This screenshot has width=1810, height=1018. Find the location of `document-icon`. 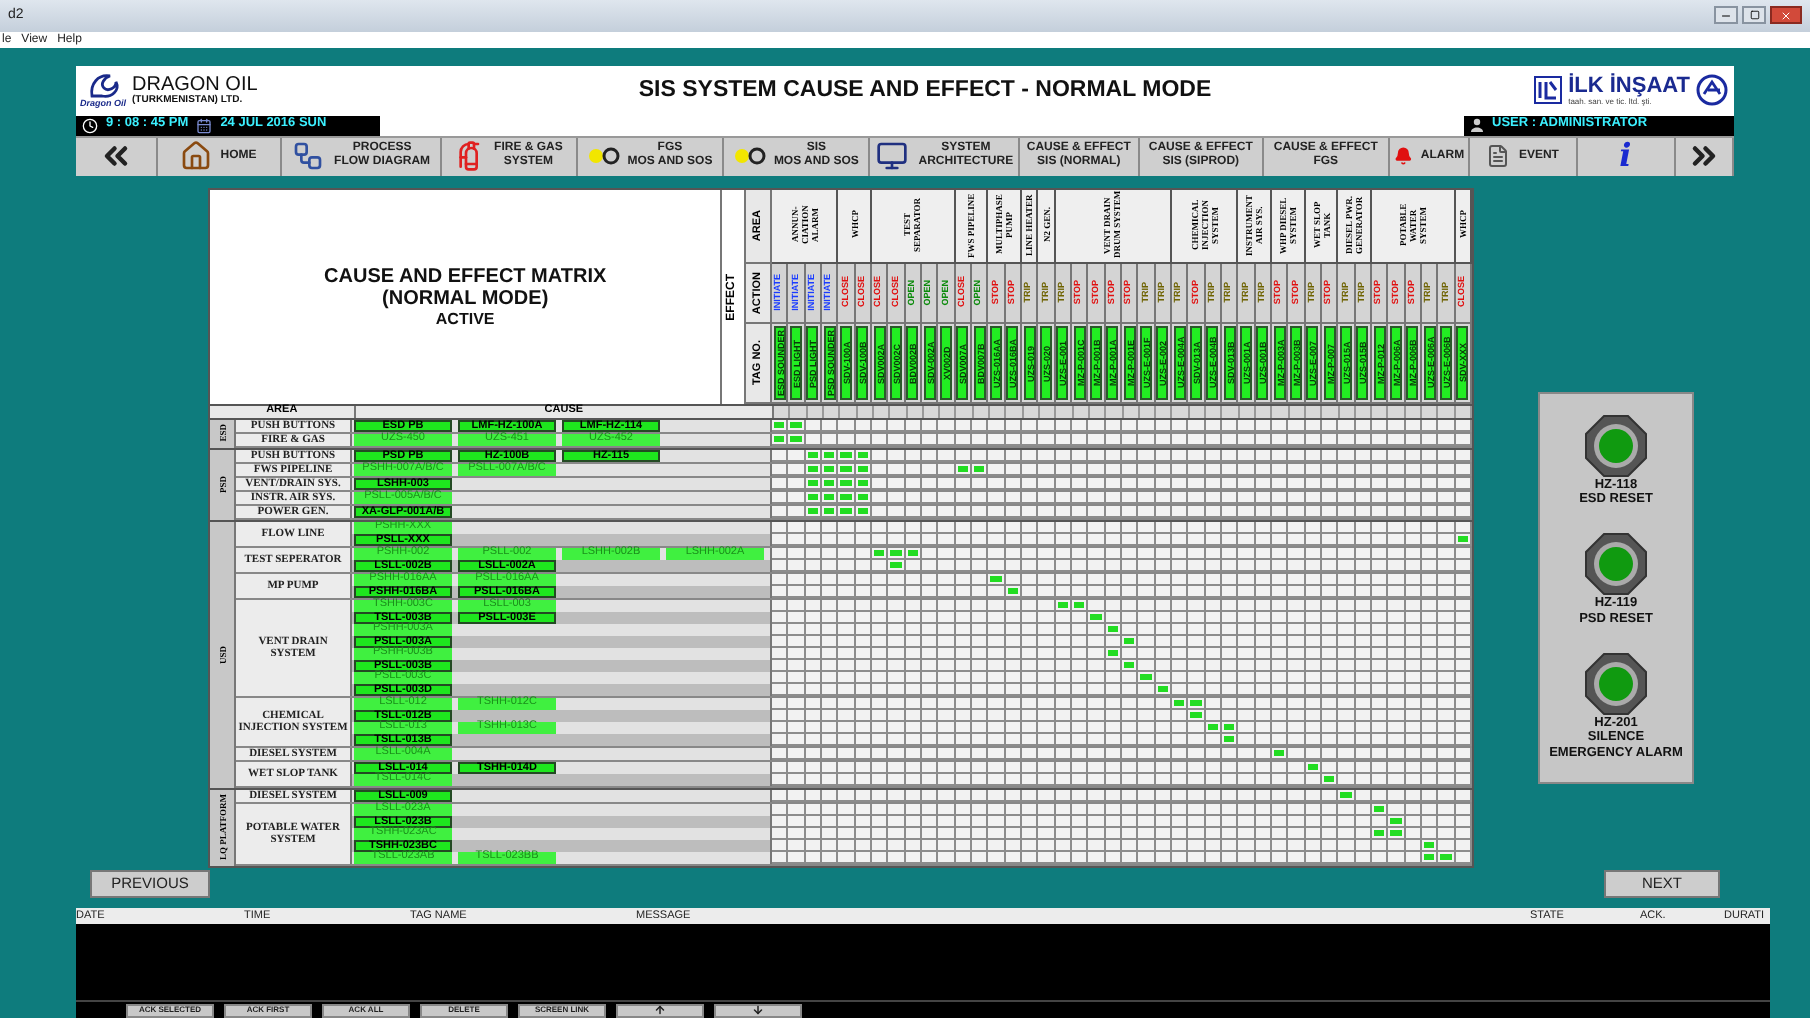

document-icon is located at coordinates (1498, 156).